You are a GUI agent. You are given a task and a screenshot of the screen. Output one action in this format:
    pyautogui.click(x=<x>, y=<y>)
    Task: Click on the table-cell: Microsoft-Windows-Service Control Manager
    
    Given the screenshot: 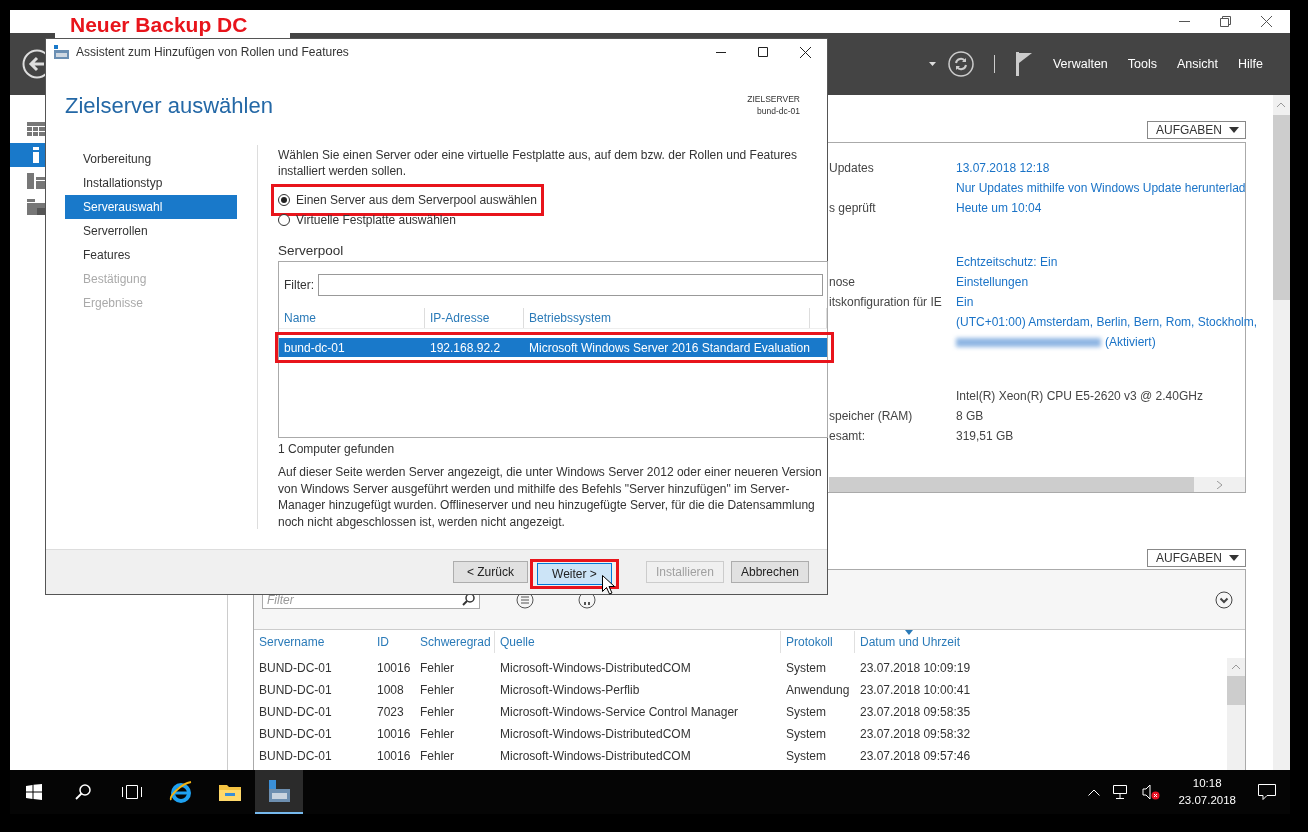 What is the action you would take?
    pyautogui.click(x=619, y=712)
    